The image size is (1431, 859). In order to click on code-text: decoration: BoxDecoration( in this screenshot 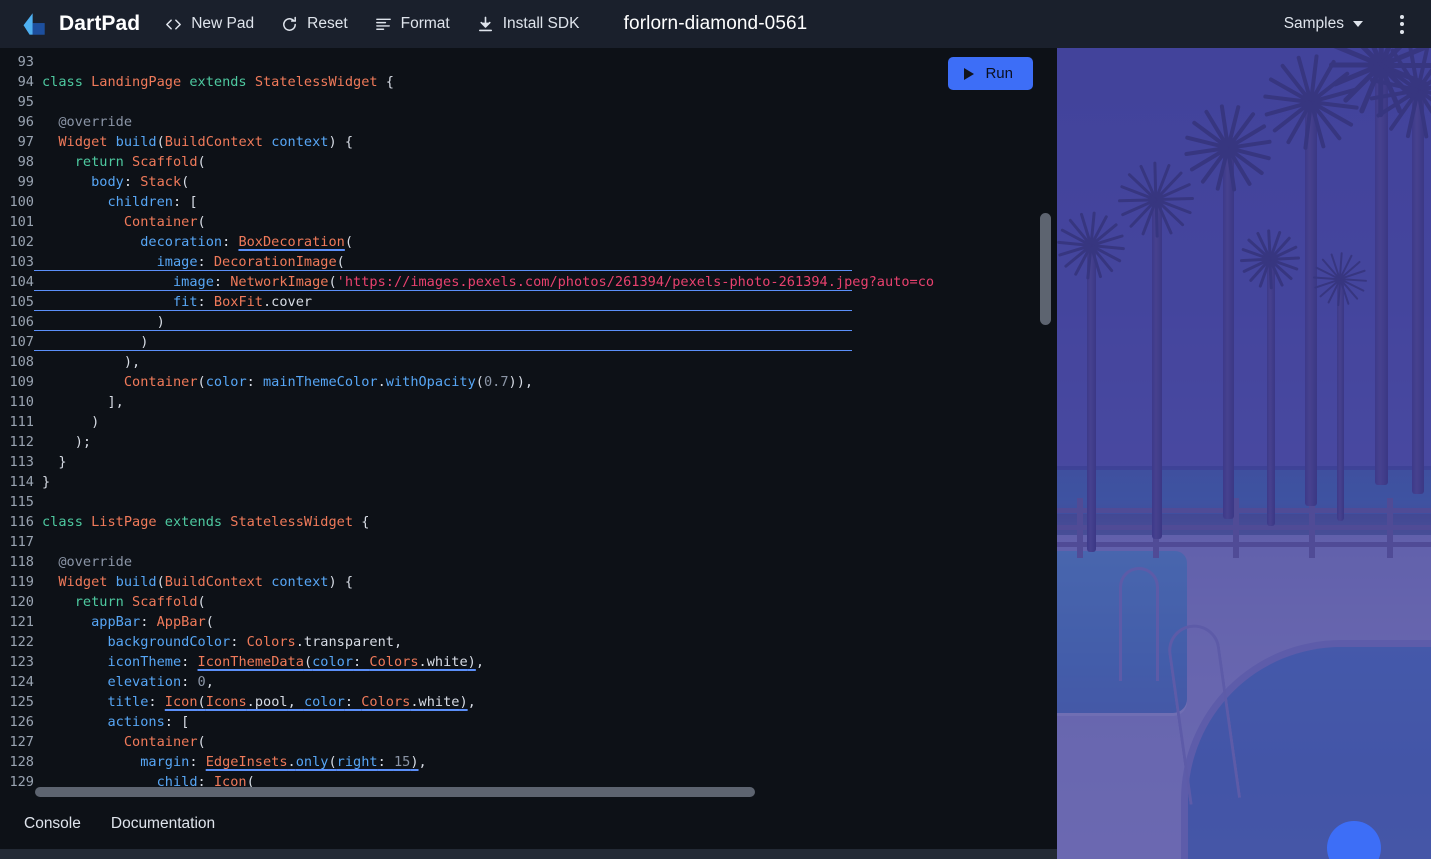, I will do `click(193, 242)`.